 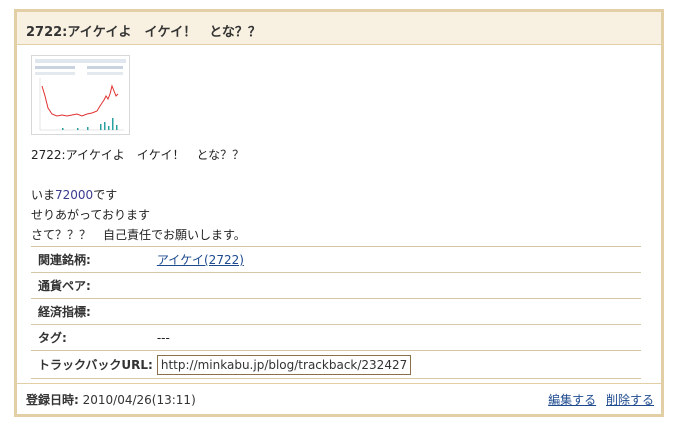 What do you see at coordinates (284, 364) in the screenshot?
I see `trackback-url-field: http://minkabu.jp/blog/trackback/232427` at bounding box center [284, 364].